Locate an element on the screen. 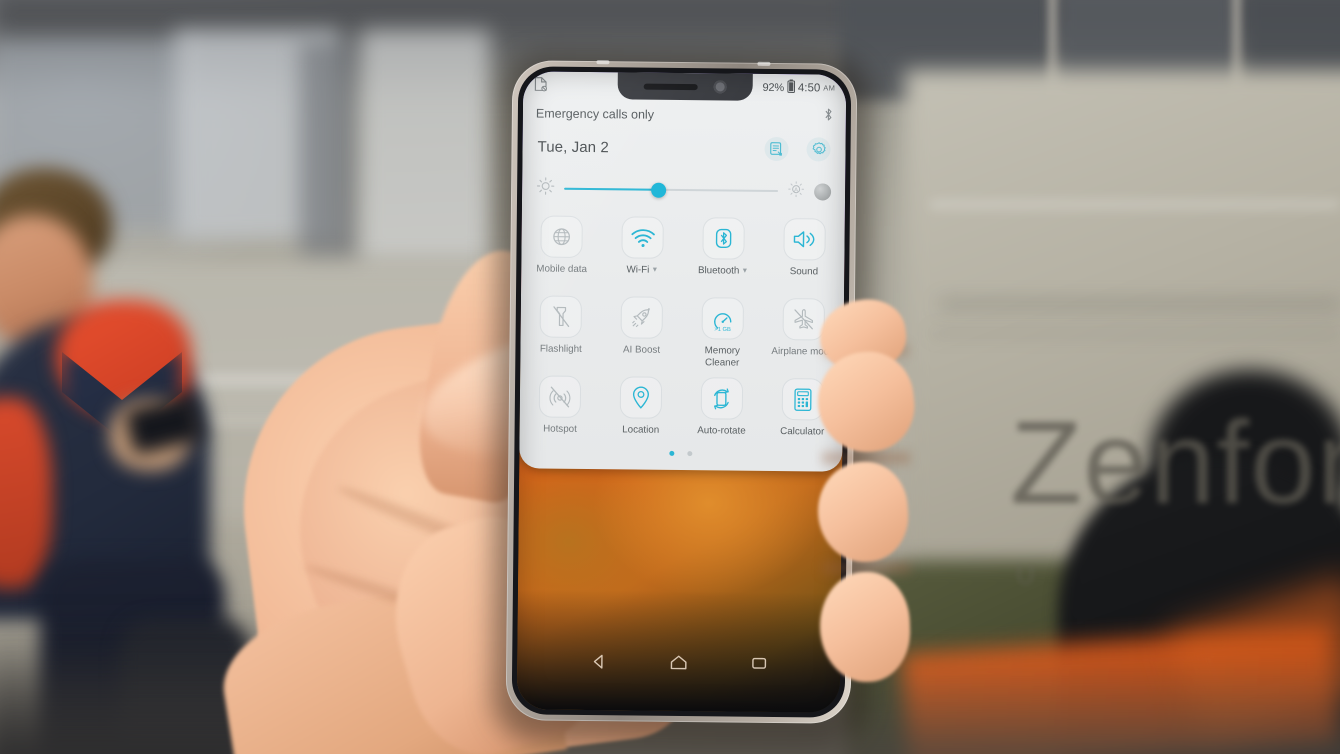  earpiece-speaker is located at coordinates (670, 86).